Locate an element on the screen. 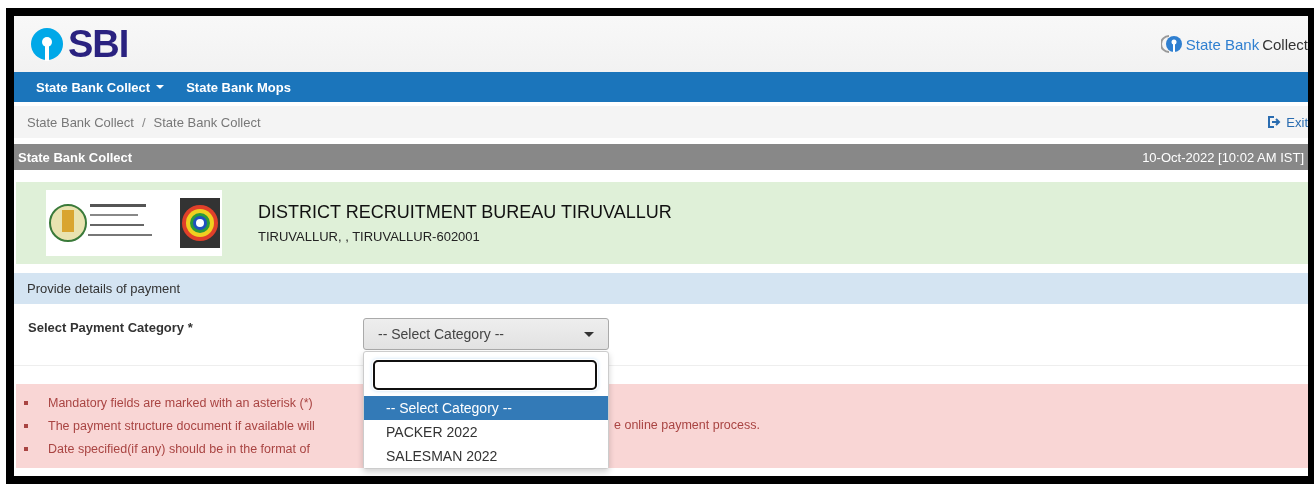 Image resolution: width=1314 pixels, height=484 pixels. section-heading: Provide details of payment is located at coordinates (104, 288).